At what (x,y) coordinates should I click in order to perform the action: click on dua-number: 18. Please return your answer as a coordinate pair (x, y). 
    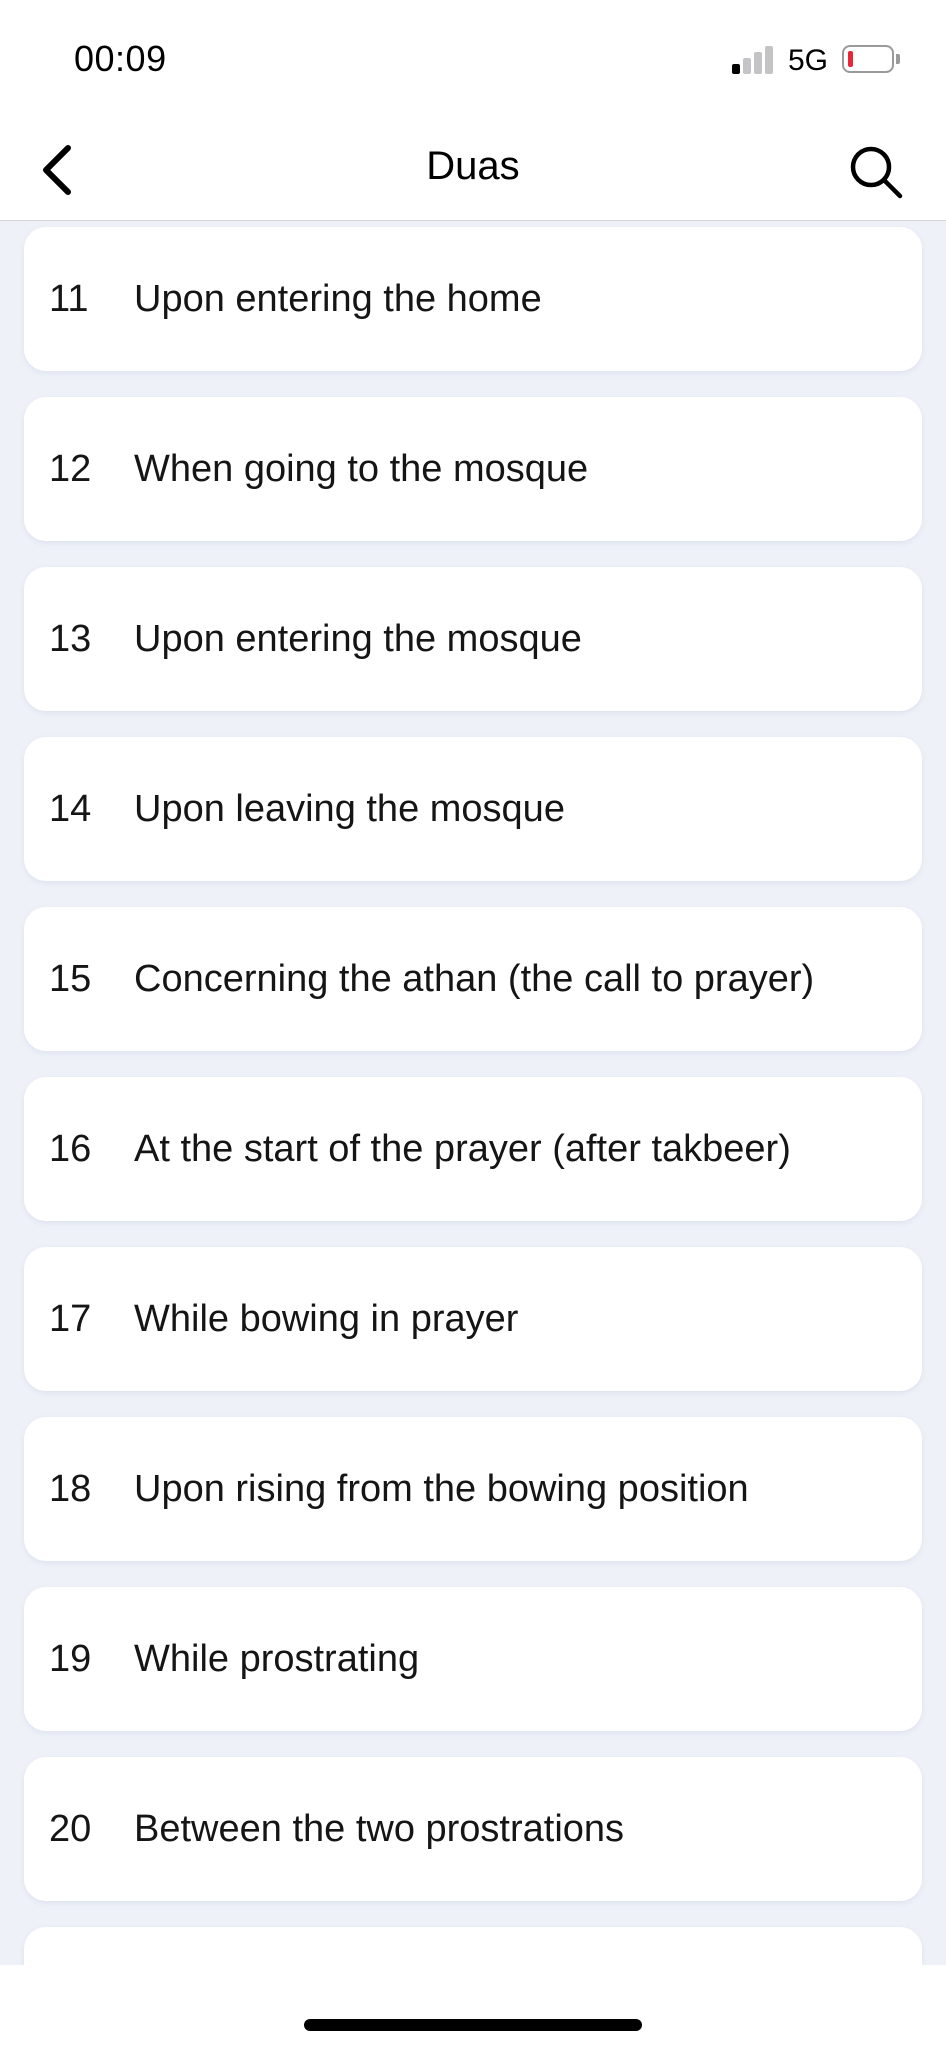
    Looking at the image, I should click on (70, 1489).